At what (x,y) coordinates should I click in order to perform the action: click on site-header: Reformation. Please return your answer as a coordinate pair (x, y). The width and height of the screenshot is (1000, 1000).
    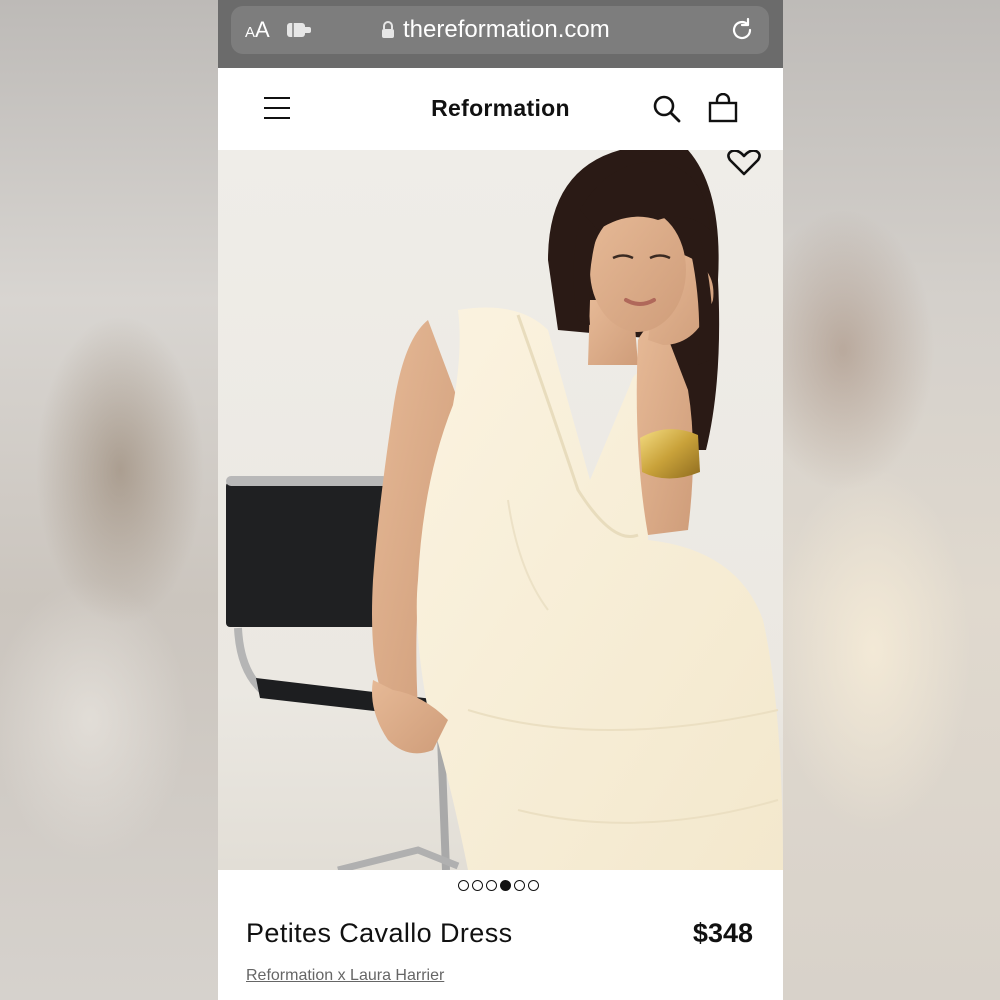
    Looking at the image, I should click on (500, 109).